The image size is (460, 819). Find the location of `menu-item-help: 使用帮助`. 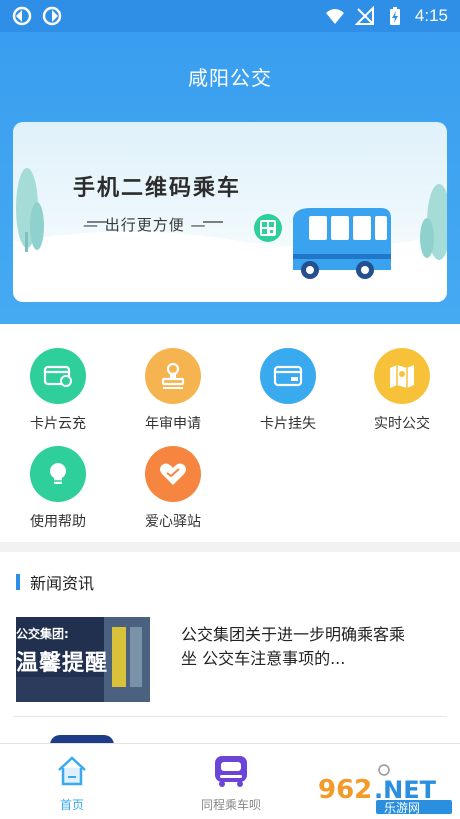

menu-item-help: 使用帮助 is located at coordinates (58, 488).